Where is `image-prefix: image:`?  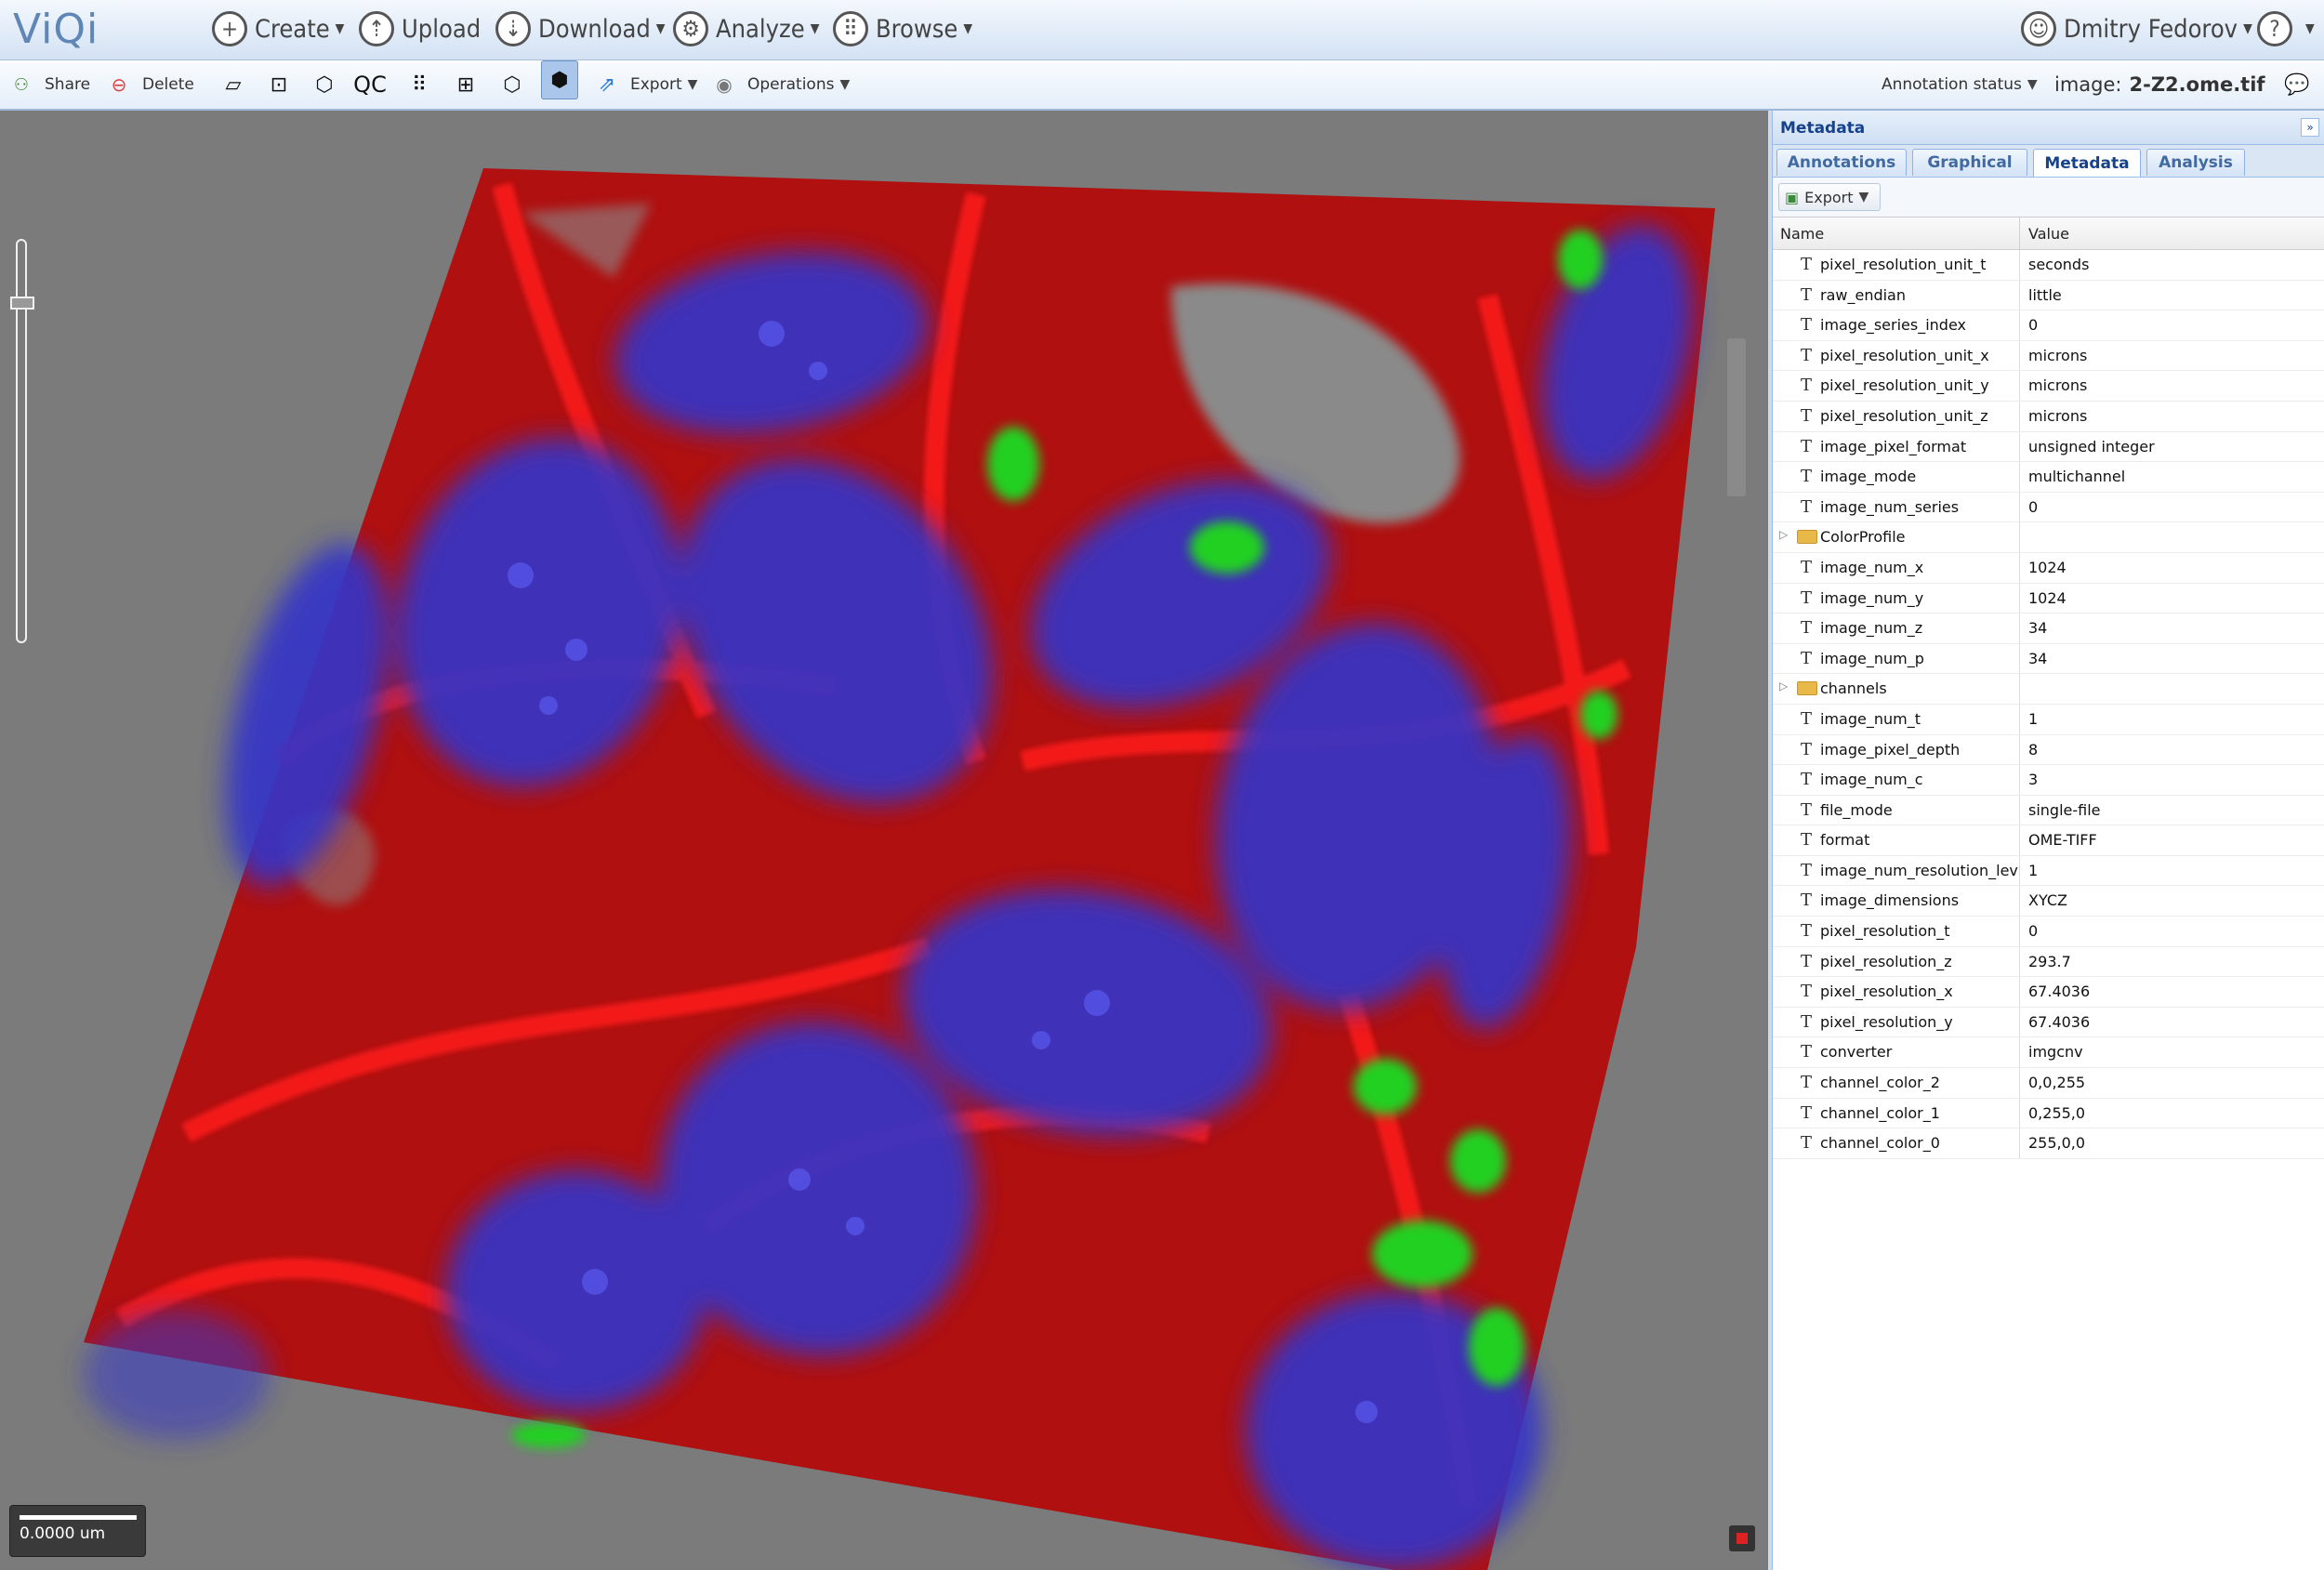
image-prefix: image: is located at coordinates (2088, 85).